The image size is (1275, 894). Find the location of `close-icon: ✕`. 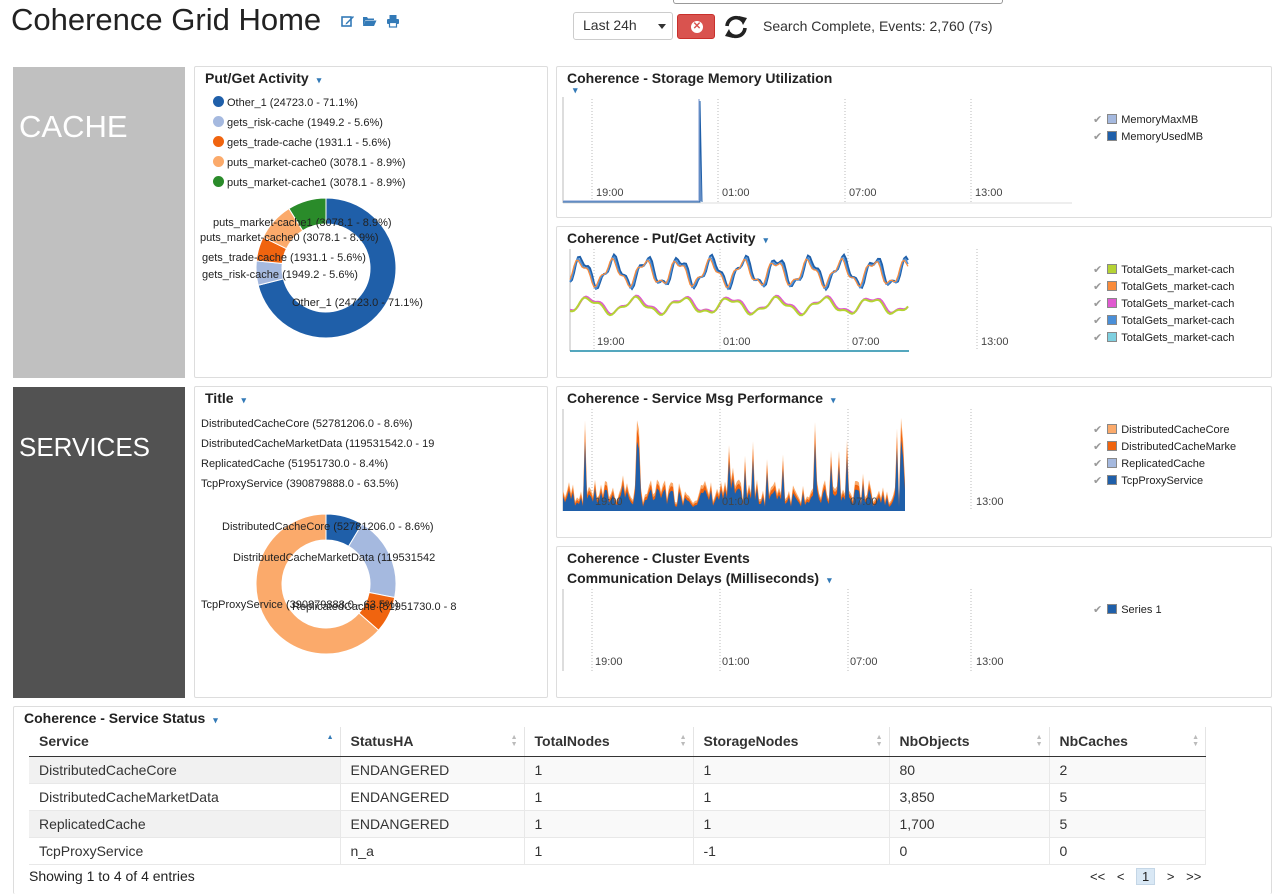

close-icon: ✕ is located at coordinates (697, 27).